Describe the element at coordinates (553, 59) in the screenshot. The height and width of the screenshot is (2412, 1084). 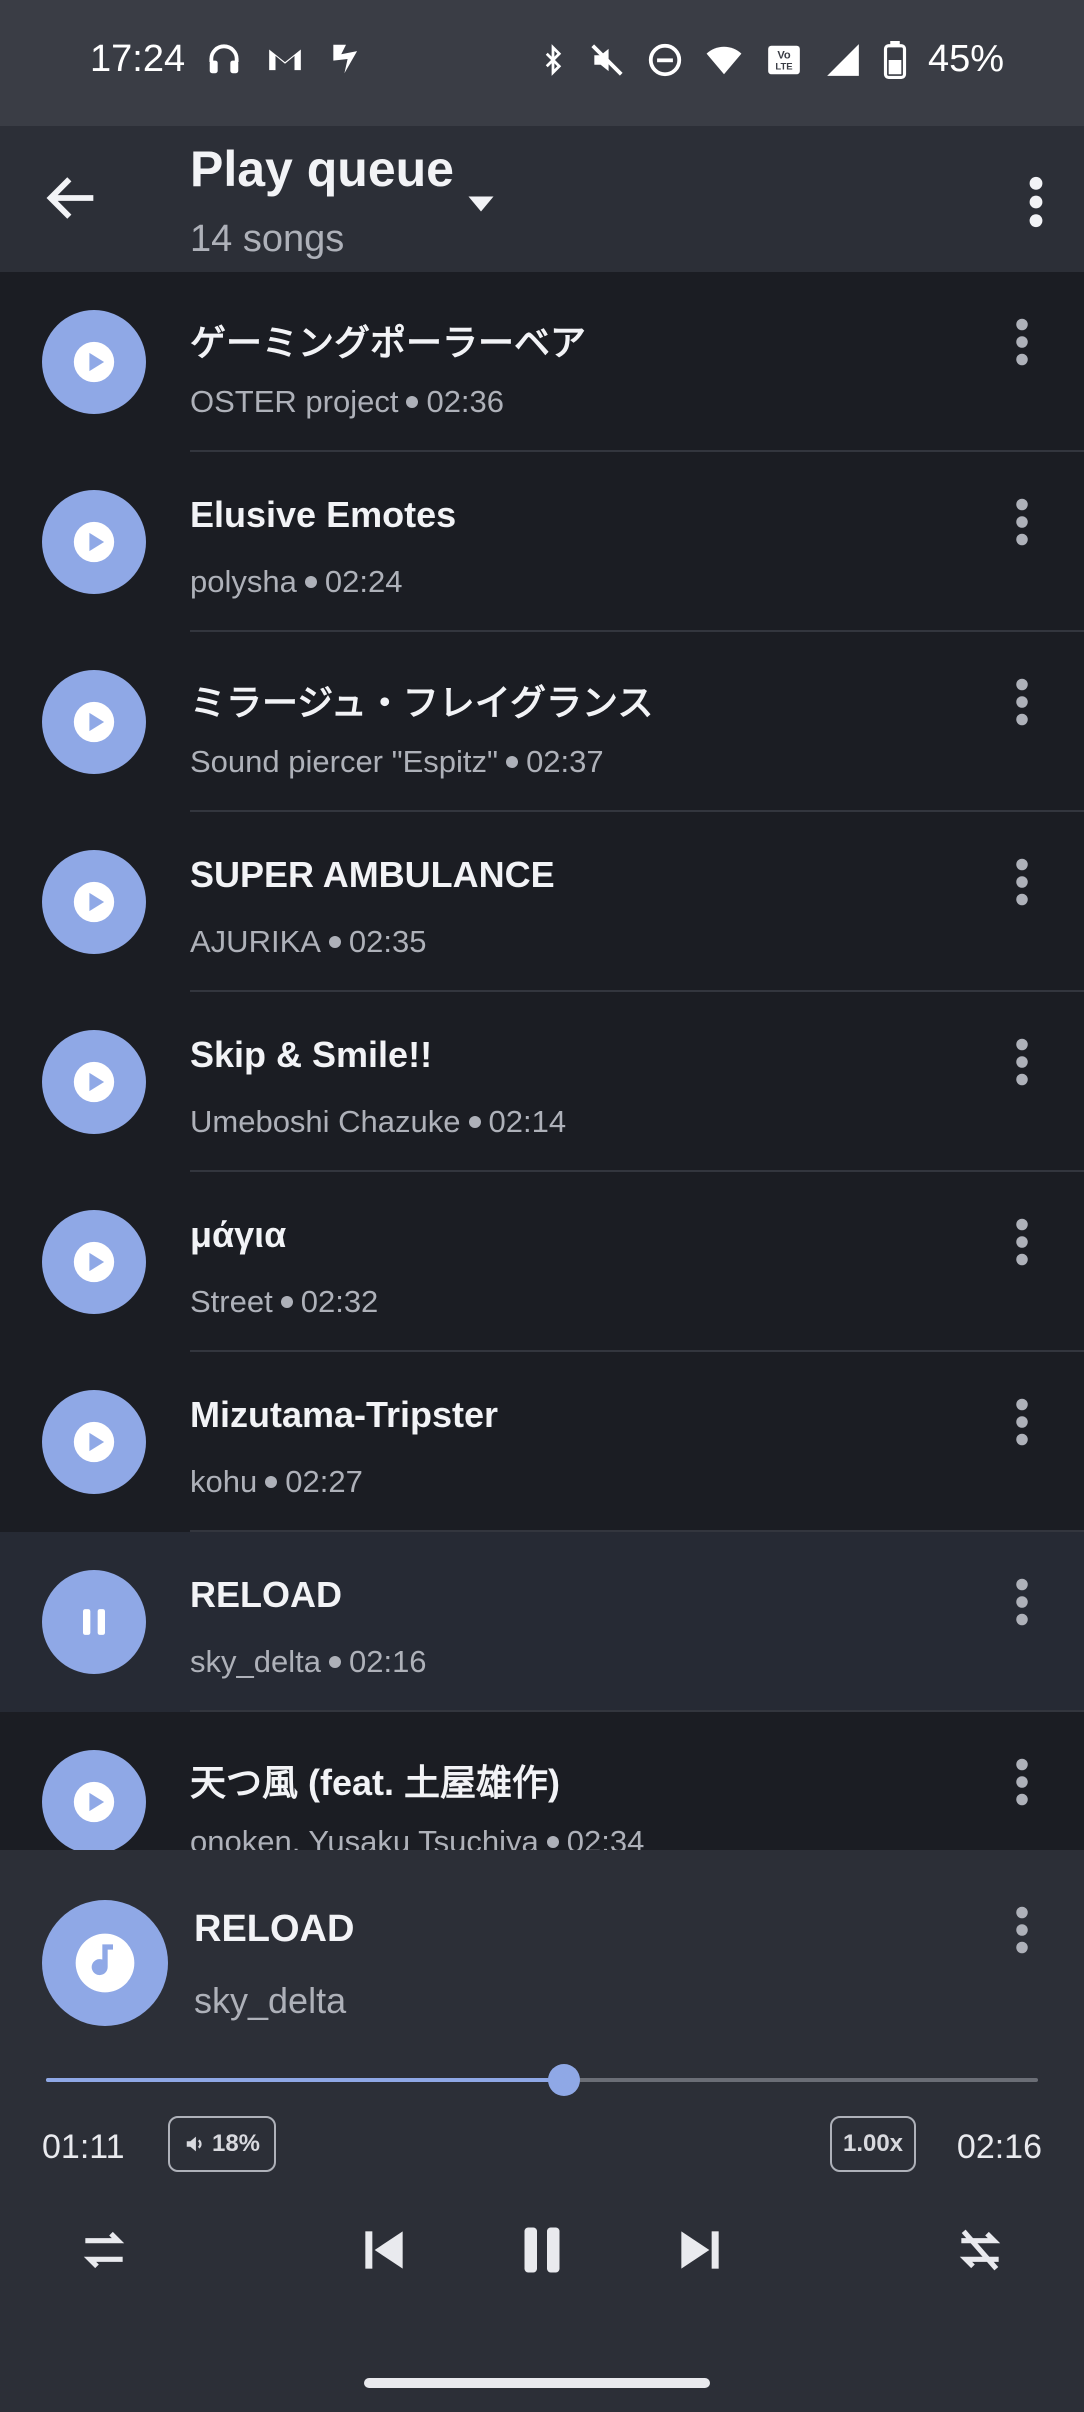
I see `bluetooth-icon` at that location.